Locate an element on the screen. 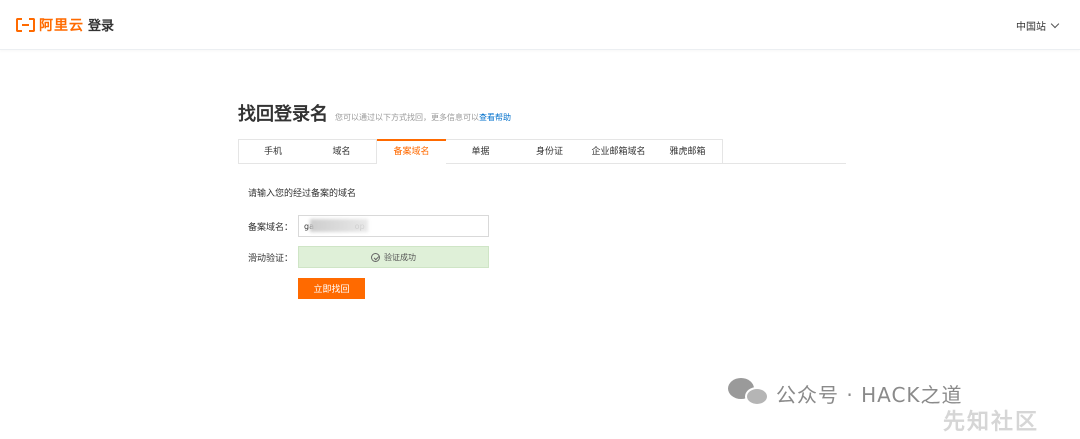 Image resolution: width=1080 pixels, height=439 pixels. tab-icp-domain: 备案域名 is located at coordinates (412, 151).